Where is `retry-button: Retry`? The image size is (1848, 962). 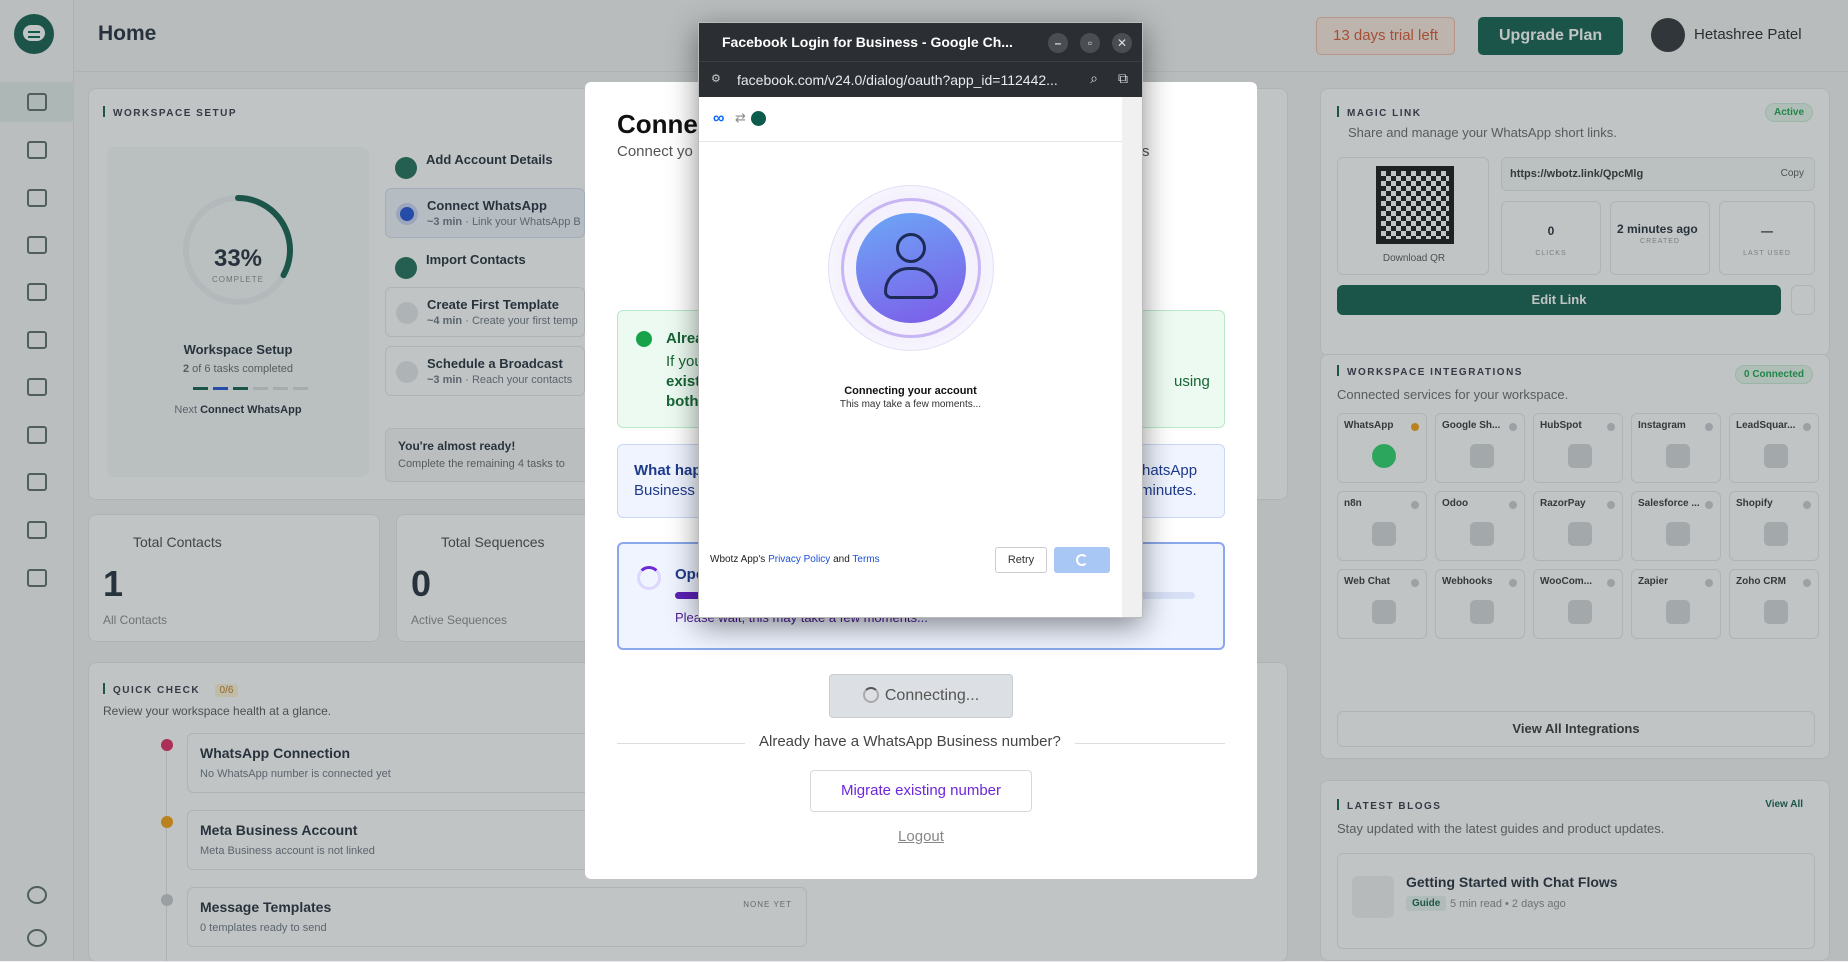
retry-button: Retry is located at coordinates (1021, 560).